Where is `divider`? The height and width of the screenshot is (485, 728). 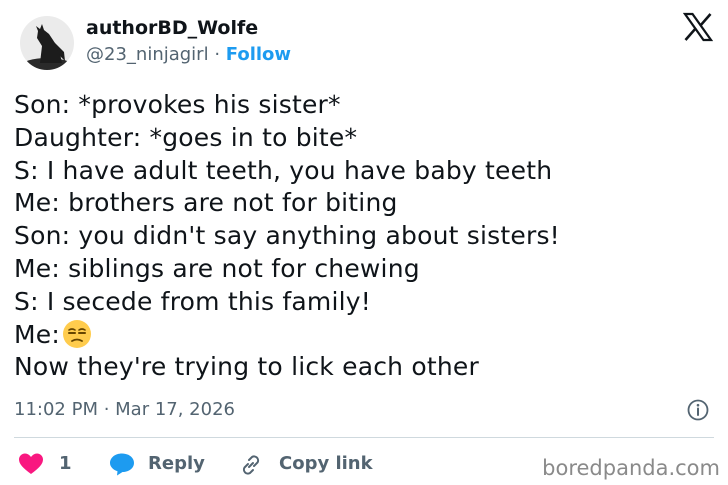
divider is located at coordinates (364, 437).